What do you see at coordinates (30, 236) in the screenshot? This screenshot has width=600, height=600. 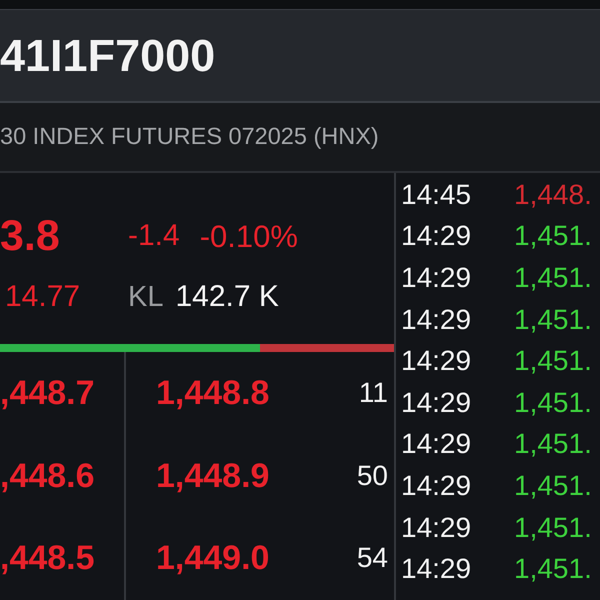 I see `last-price: 3.8` at bounding box center [30, 236].